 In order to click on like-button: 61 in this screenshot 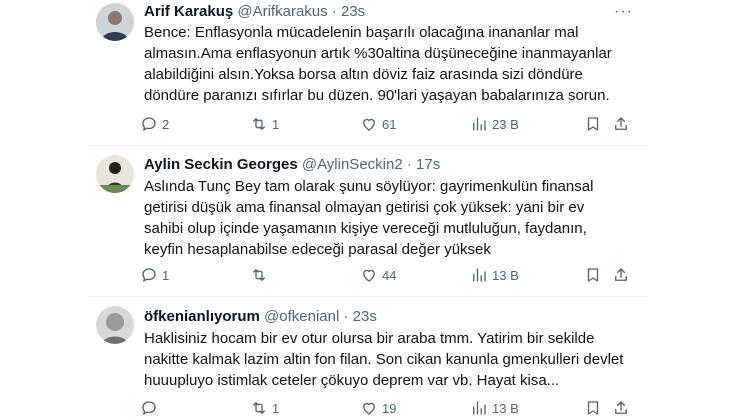, I will do `click(378, 124)`.